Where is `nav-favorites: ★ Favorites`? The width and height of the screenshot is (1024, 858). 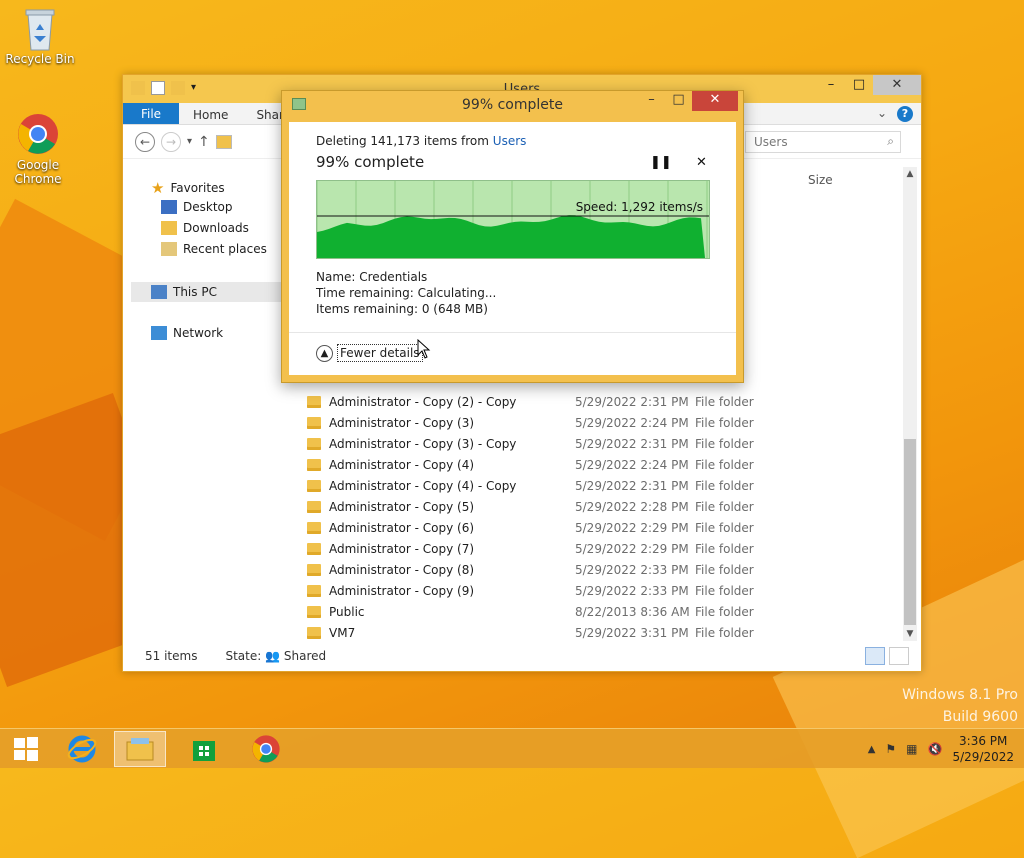 nav-favorites: ★ Favorites is located at coordinates (188, 188).